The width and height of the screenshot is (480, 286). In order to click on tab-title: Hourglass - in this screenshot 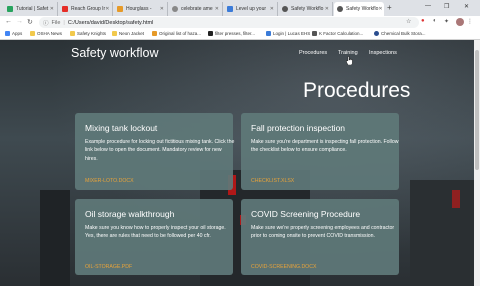, I will do `click(139, 9)`.